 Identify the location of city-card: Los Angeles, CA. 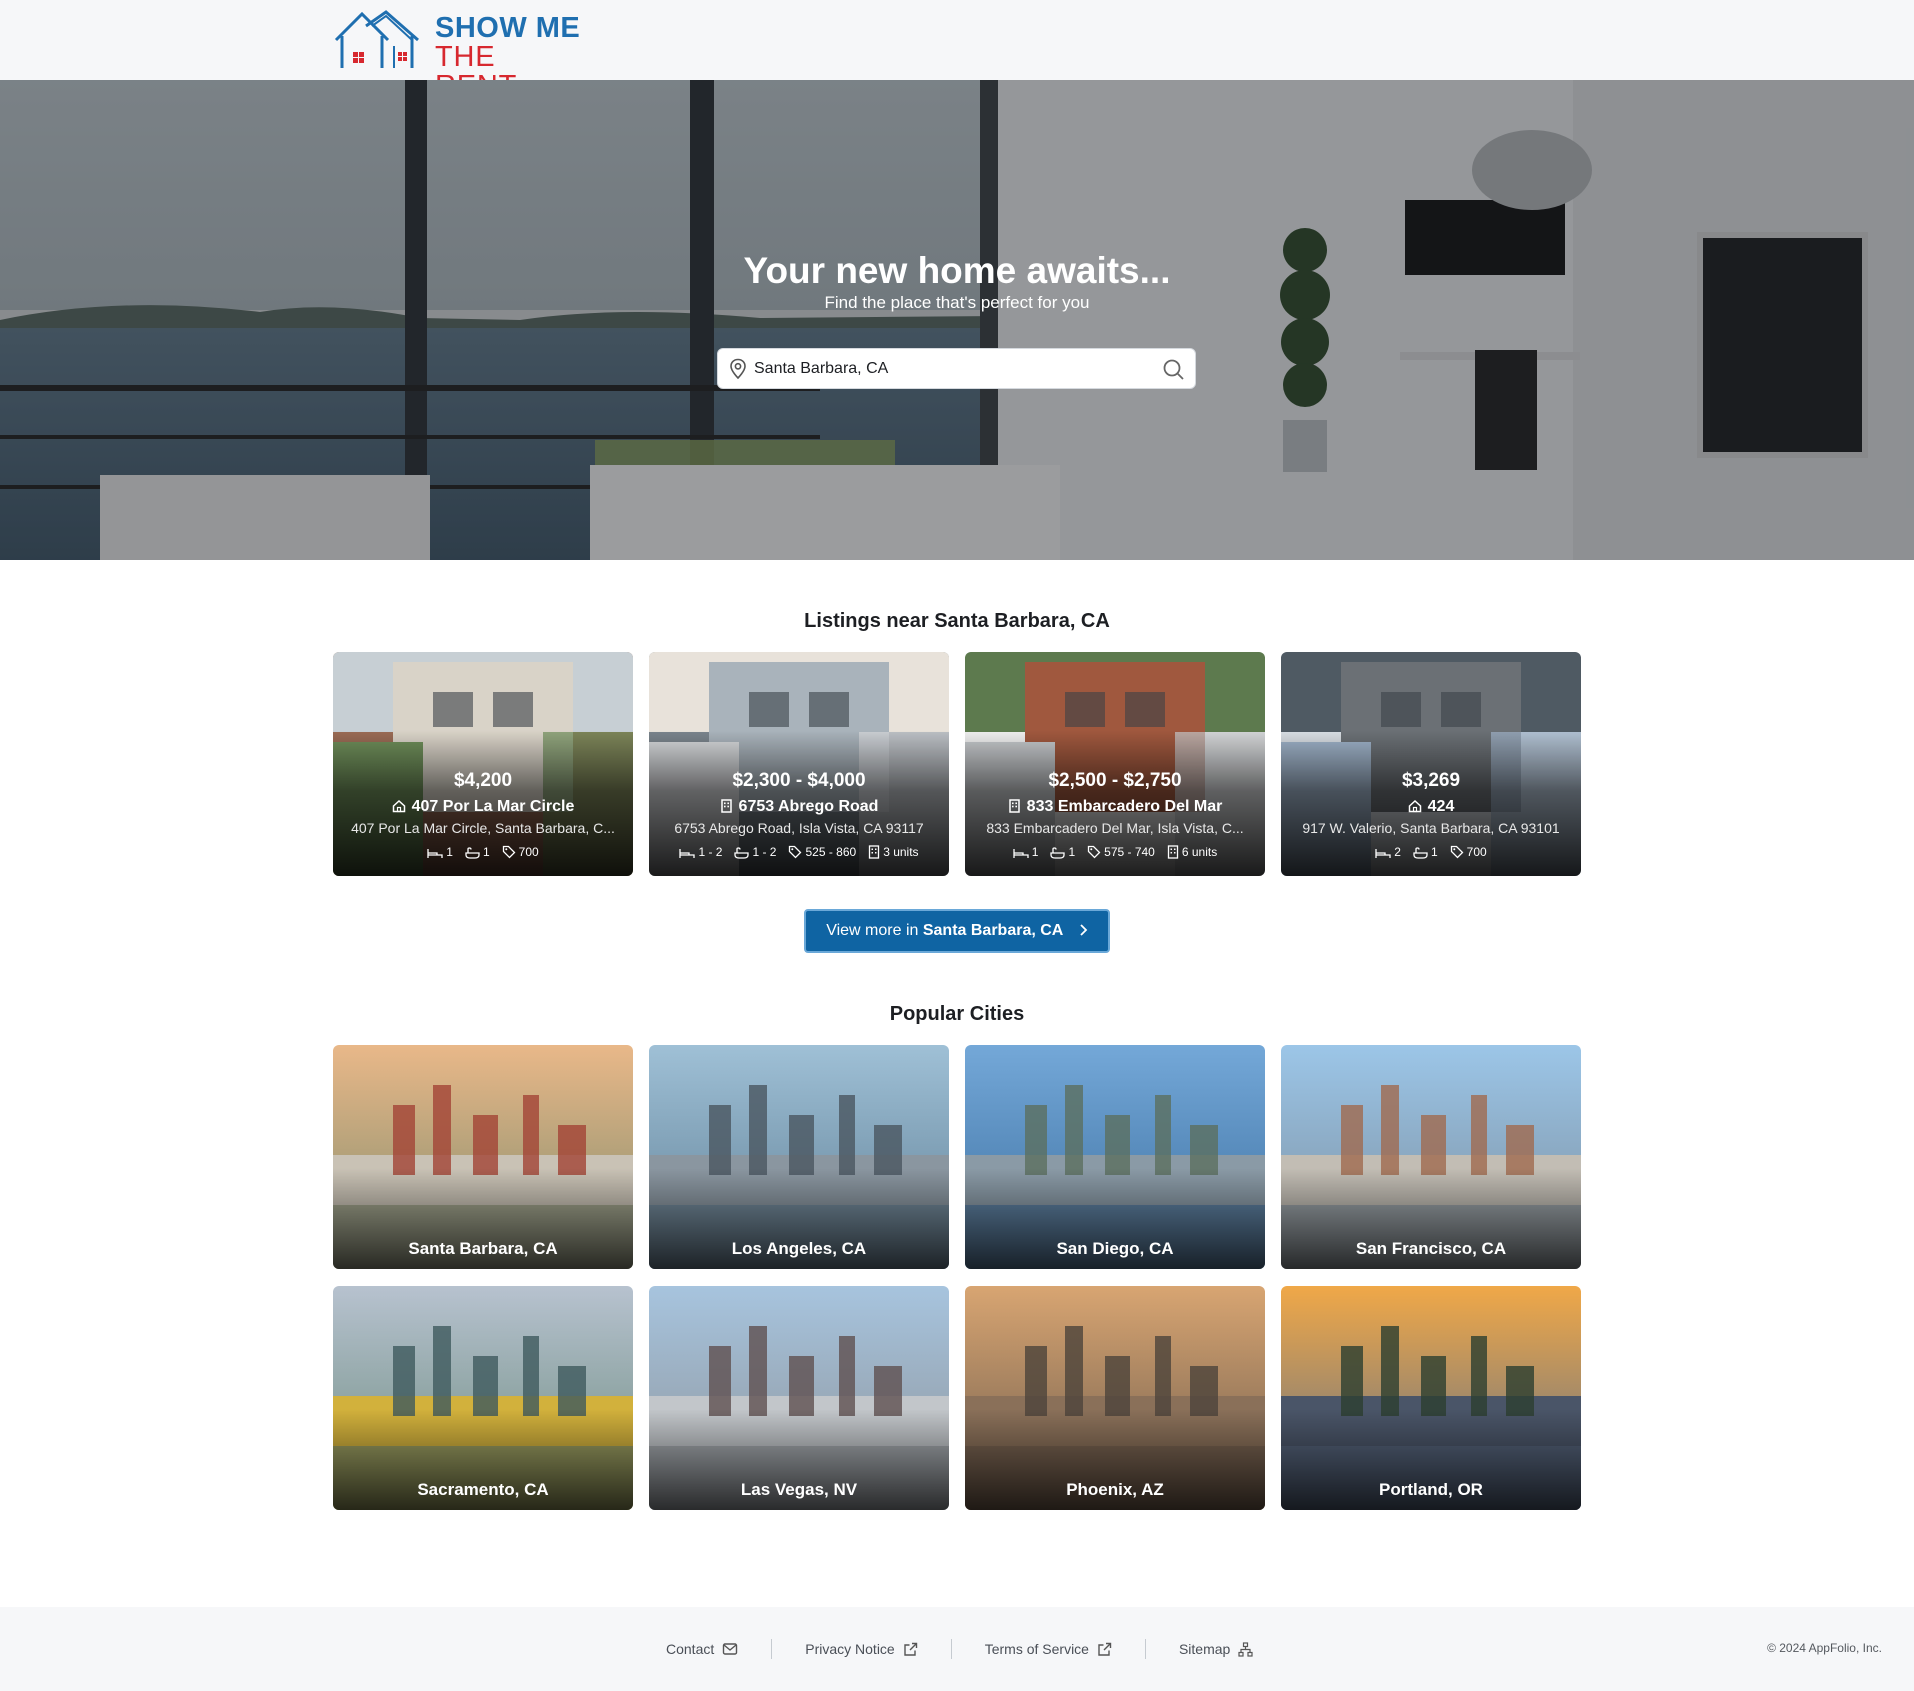
(799, 1157).